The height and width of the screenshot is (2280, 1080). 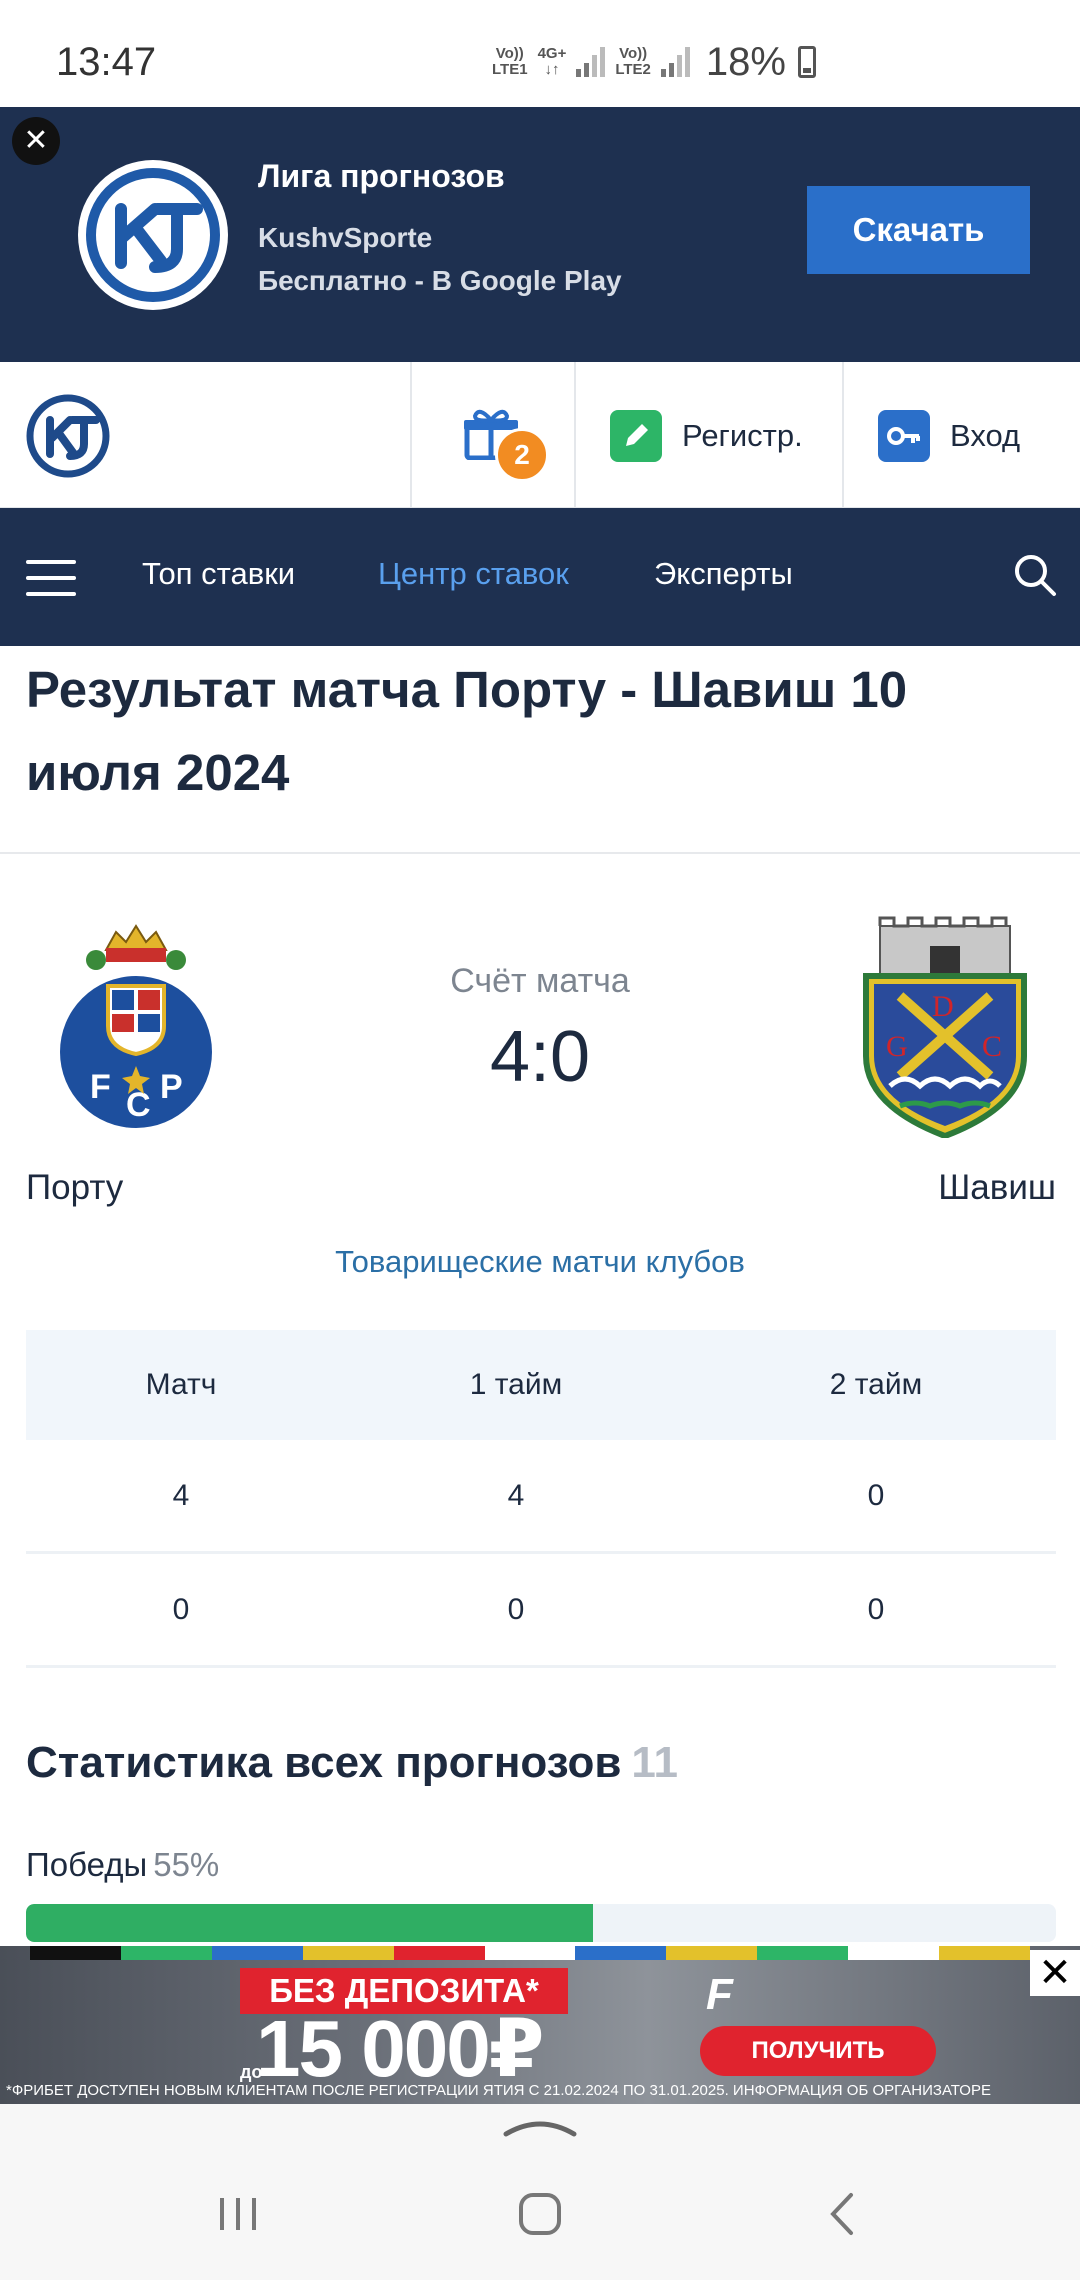 What do you see at coordinates (473, 574) in the screenshot?
I see `nav-bets-center: Центр ставок` at bounding box center [473, 574].